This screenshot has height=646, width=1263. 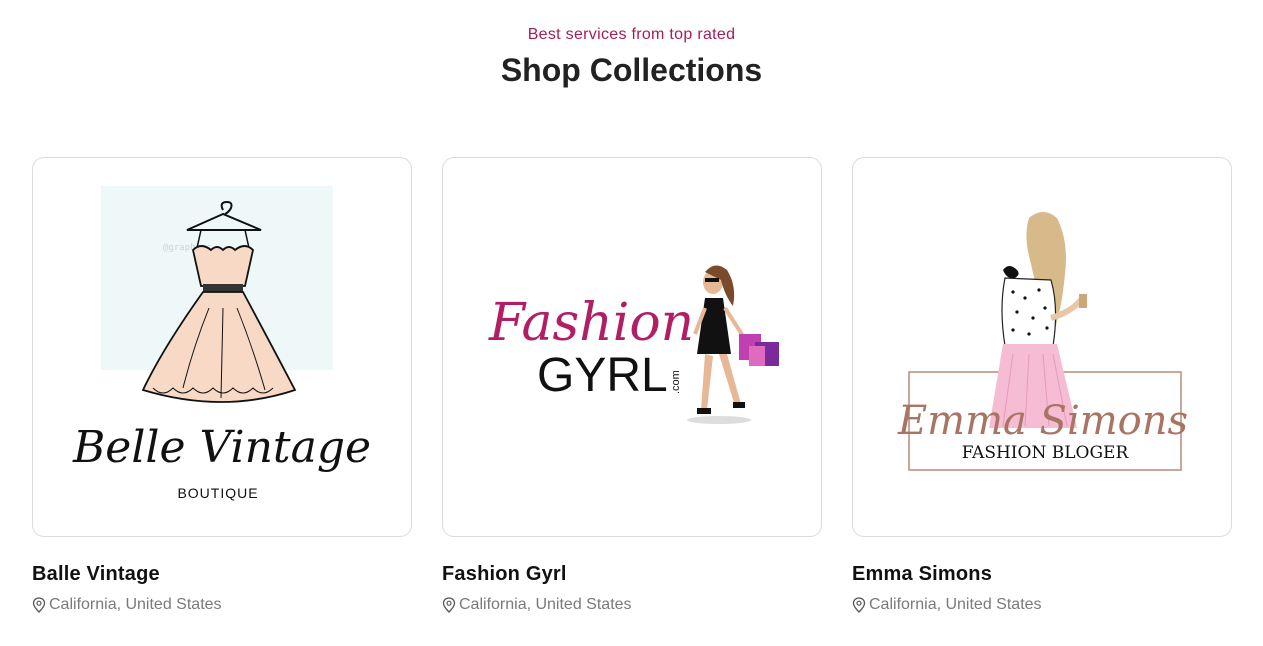 I want to click on shop-name: Balle Vintage, so click(x=222, y=574).